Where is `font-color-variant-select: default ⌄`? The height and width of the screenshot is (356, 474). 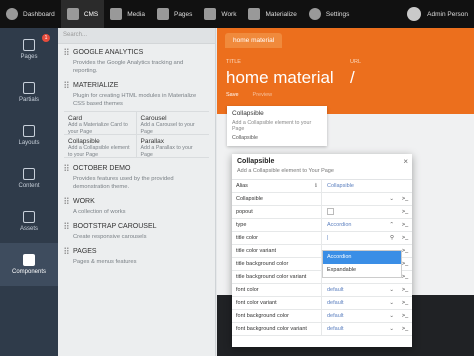 font-color-variant-select: default ⌄ is located at coordinates (360, 303).